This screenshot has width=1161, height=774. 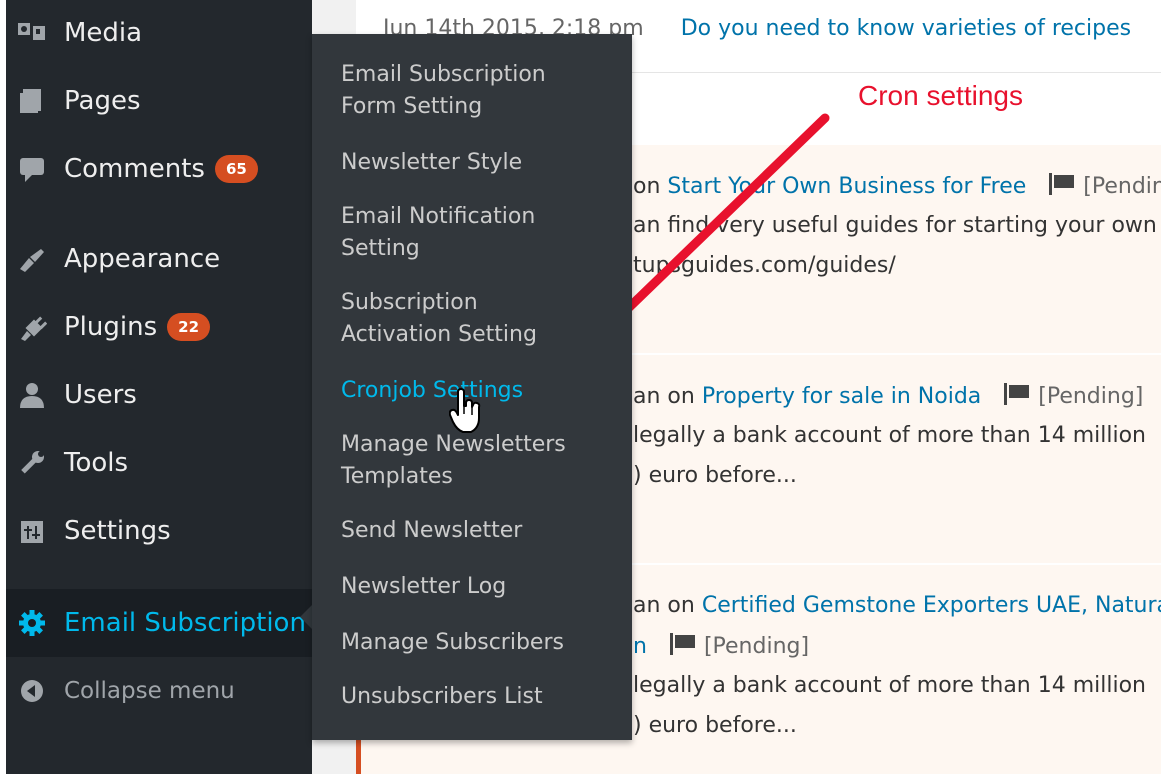 I want to click on comments-icon, so click(x=32, y=169).